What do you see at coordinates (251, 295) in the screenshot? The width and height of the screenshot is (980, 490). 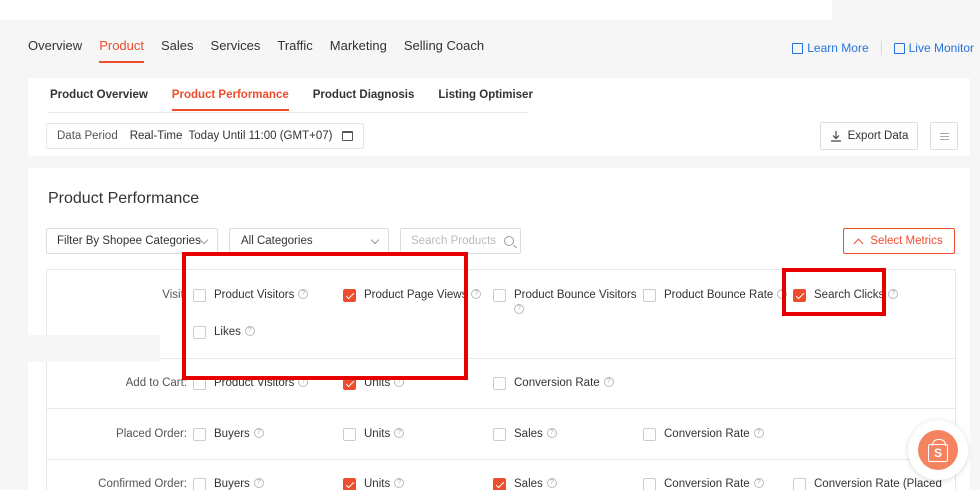 I see `metric-product-visitors: Product Visitors ?` at bounding box center [251, 295].